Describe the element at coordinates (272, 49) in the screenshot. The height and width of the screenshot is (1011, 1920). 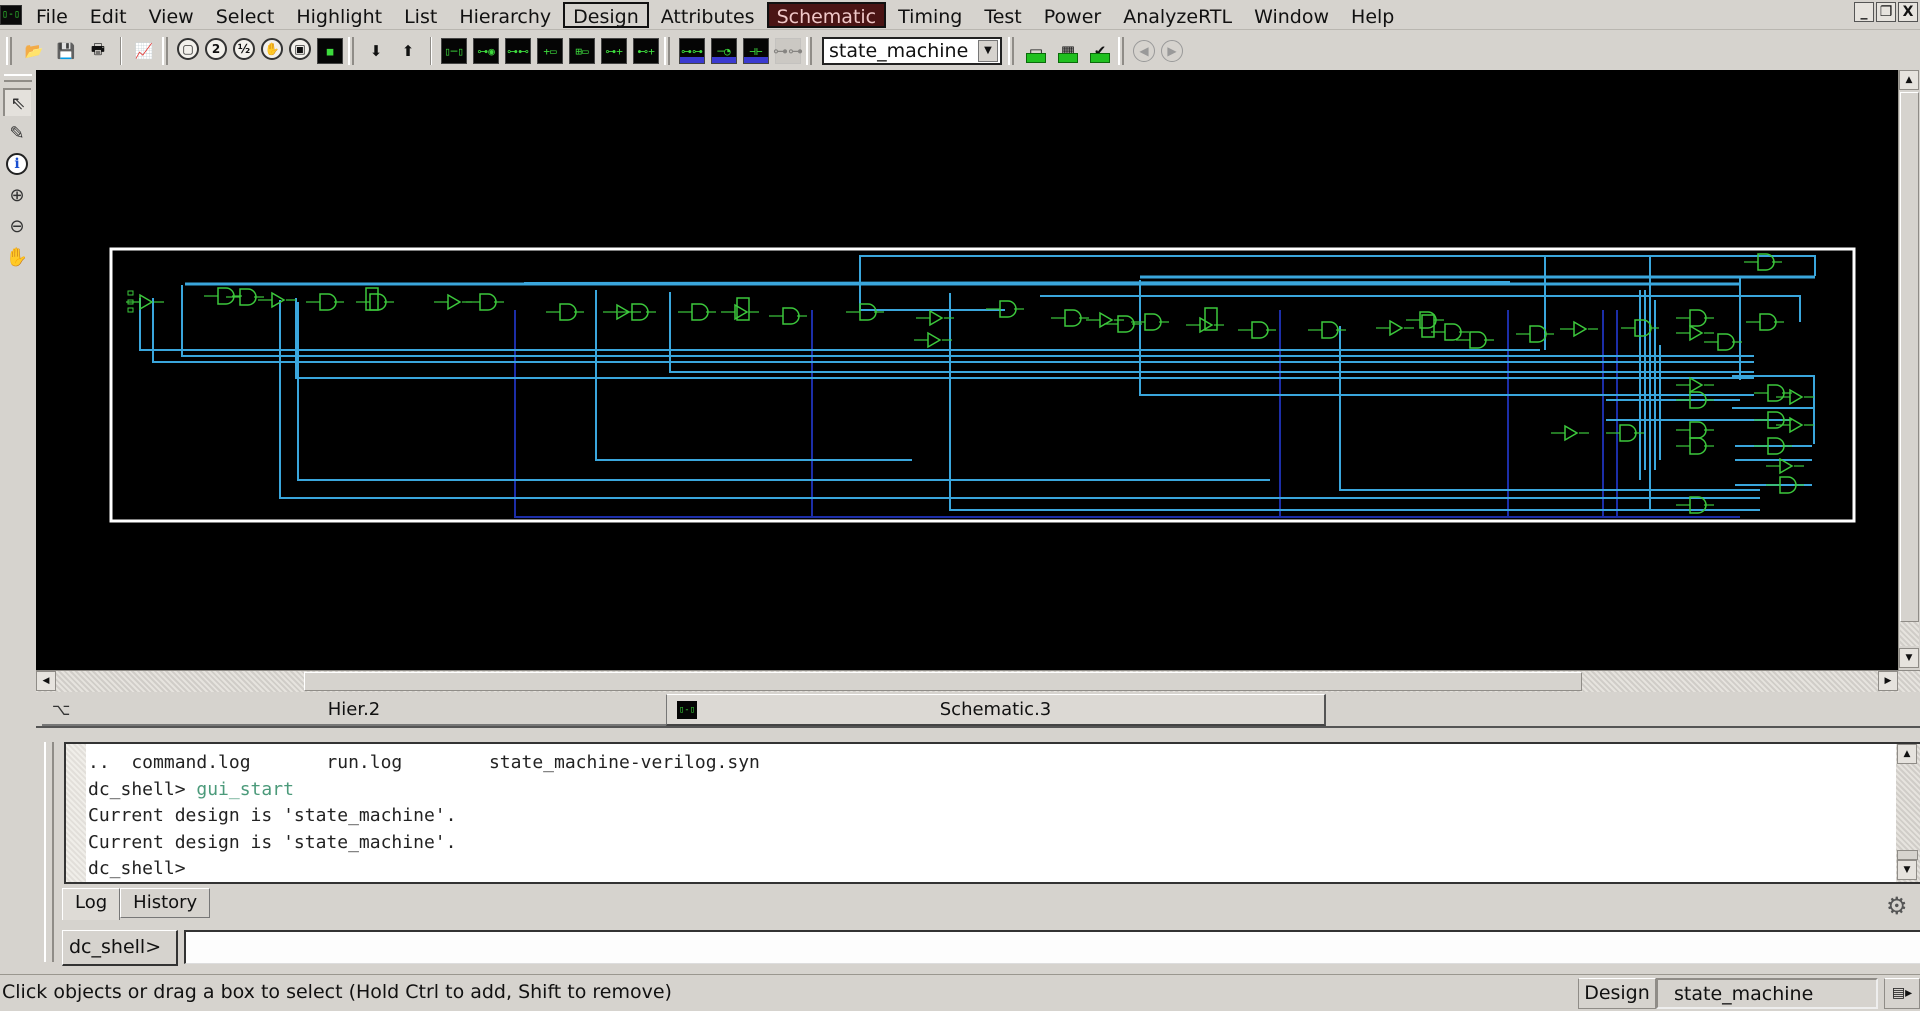
I see `pan-fit-icon: ✋` at that location.